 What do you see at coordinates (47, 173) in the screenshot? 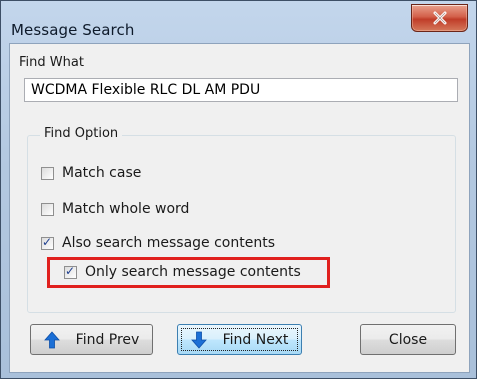
I see `match-case-checkbox` at bounding box center [47, 173].